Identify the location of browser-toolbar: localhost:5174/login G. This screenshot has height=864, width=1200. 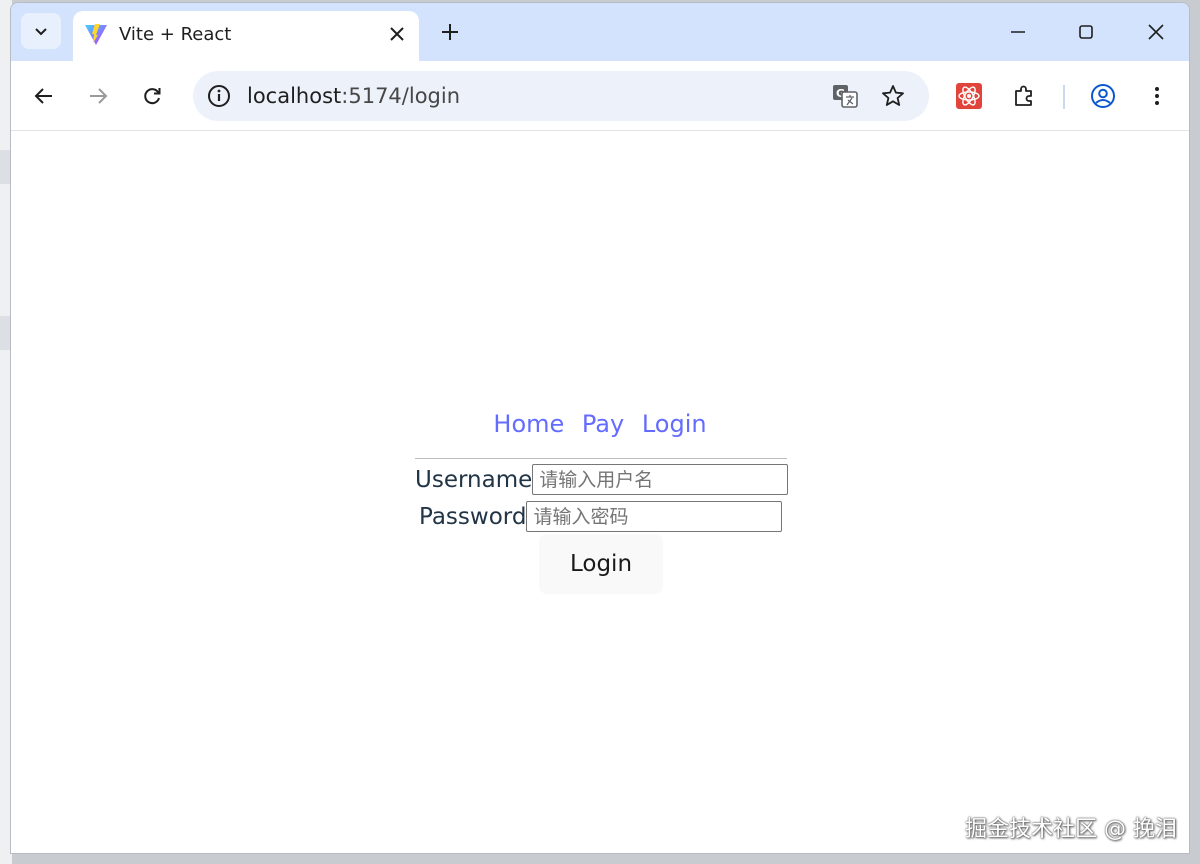
(600, 96).